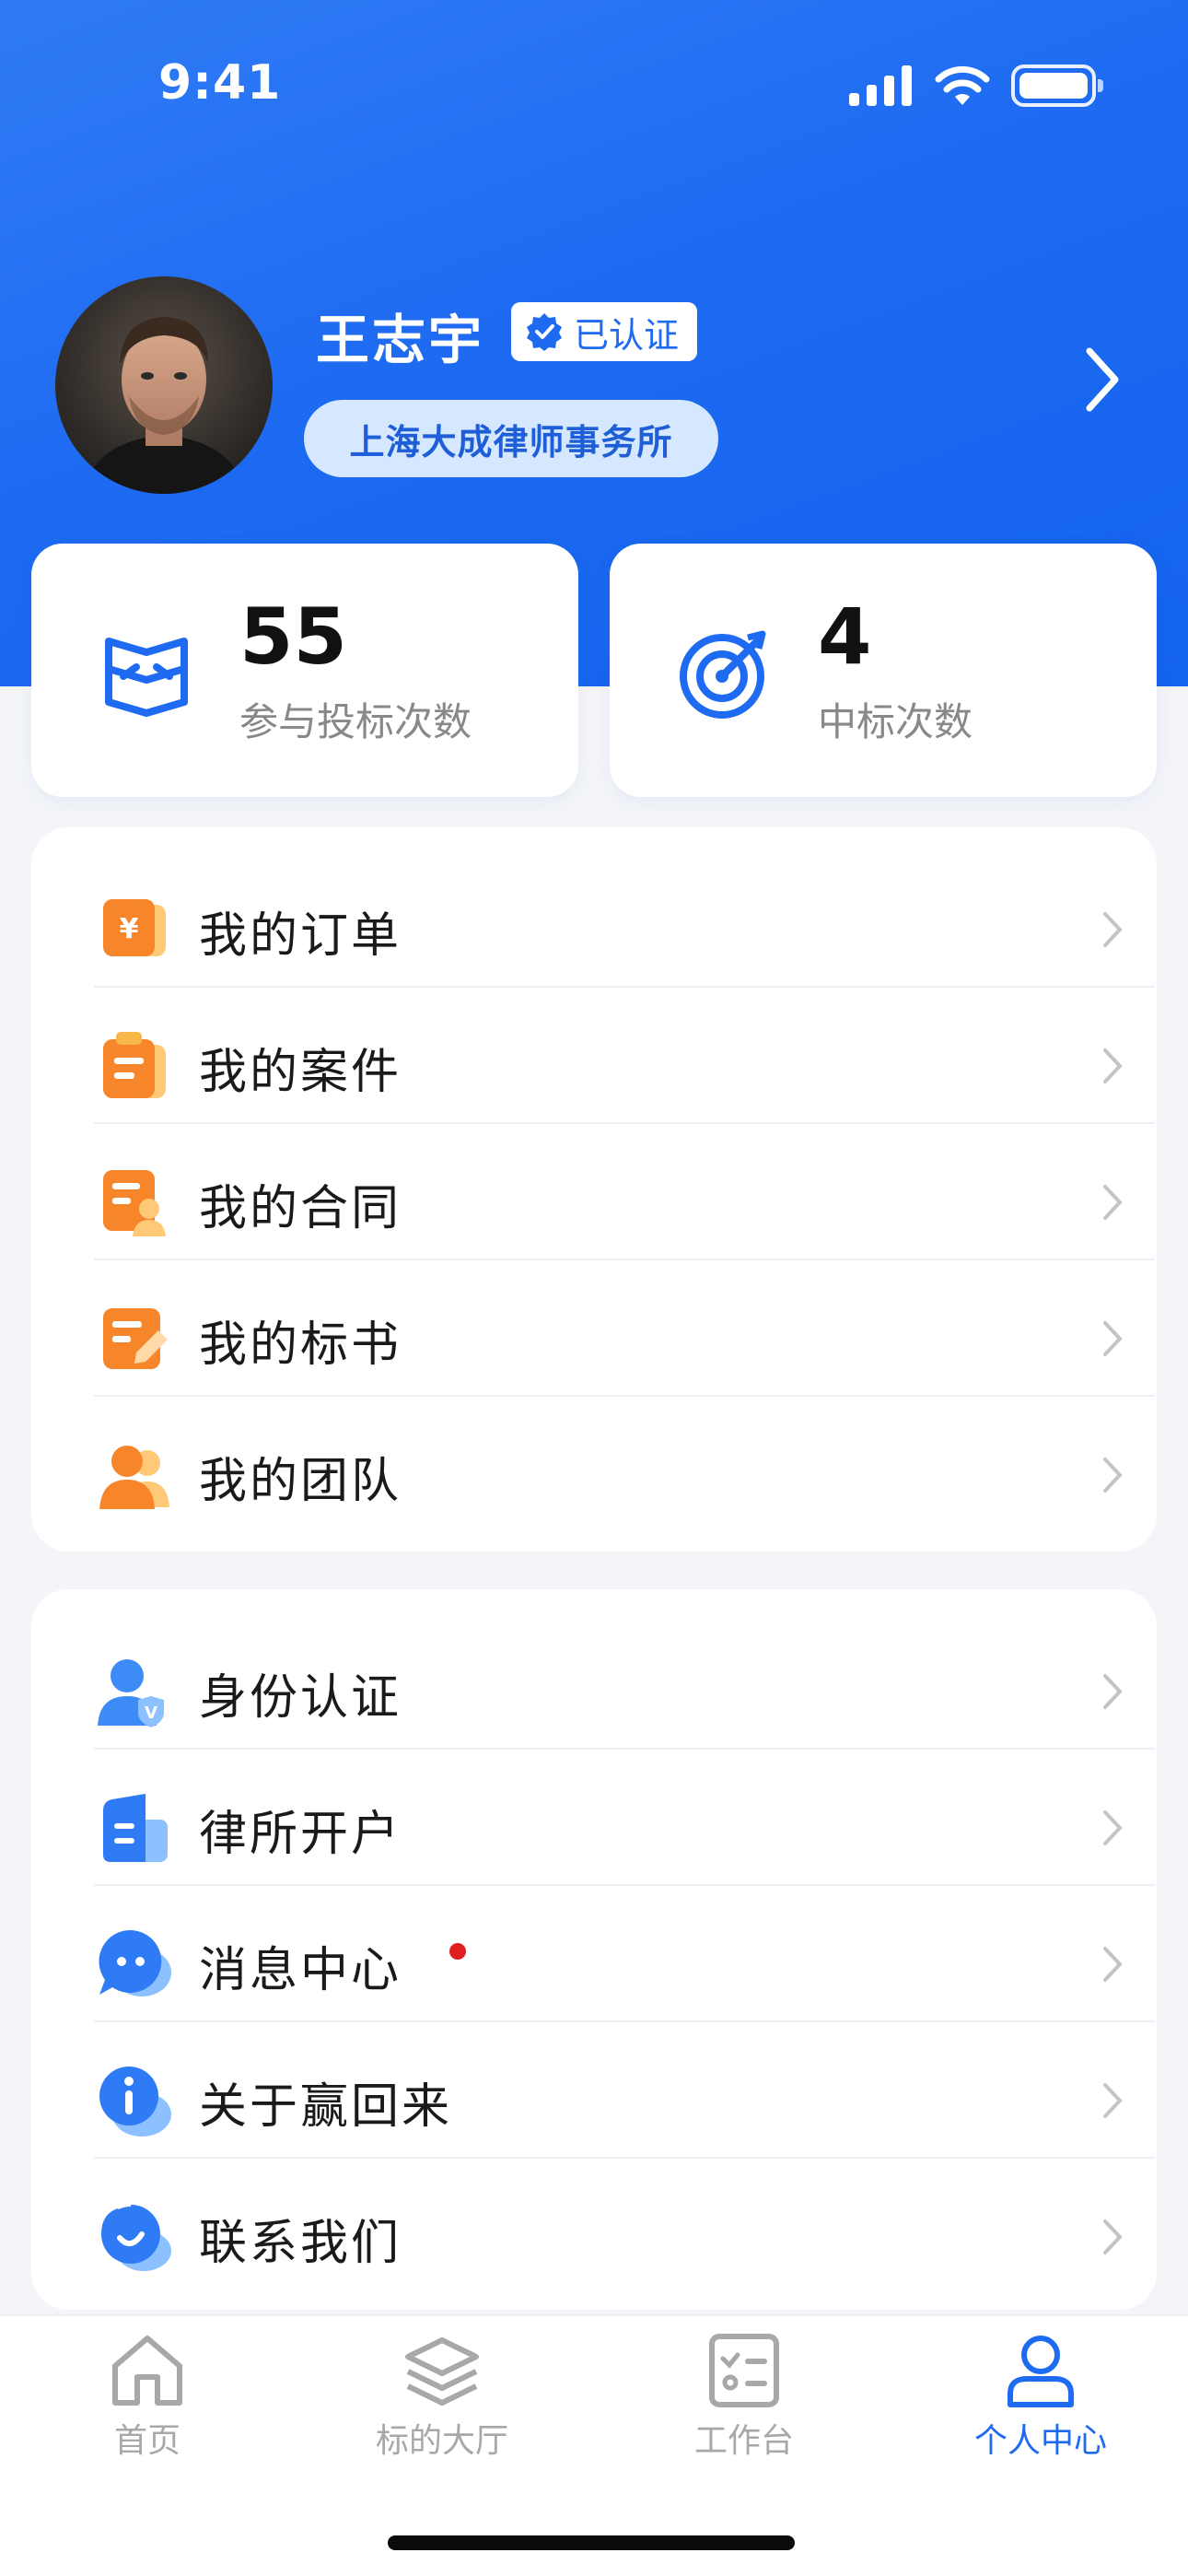 The height and width of the screenshot is (2576, 1188). I want to click on stat-bids-label: 参与投标次数, so click(355, 721).